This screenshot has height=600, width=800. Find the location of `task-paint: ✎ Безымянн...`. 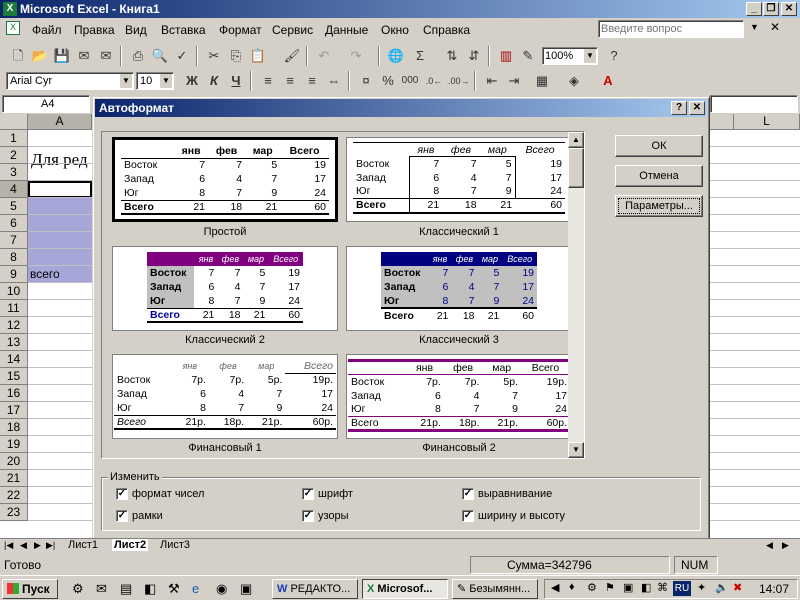

task-paint: ✎ Безымянн... is located at coordinates (495, 589).